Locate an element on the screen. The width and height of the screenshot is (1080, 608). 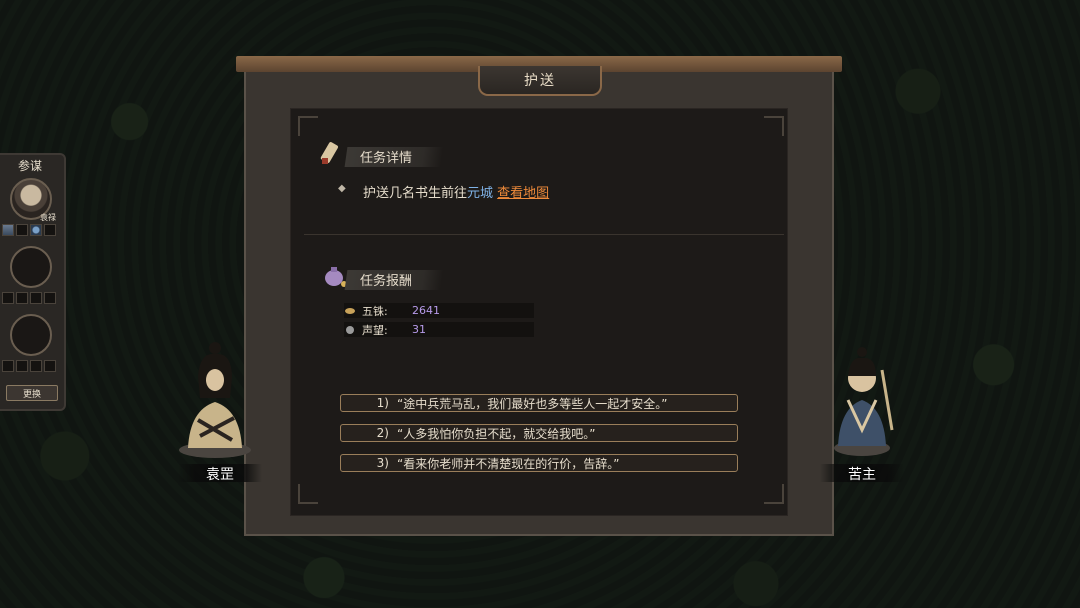
reputation-icon is located at coordinates (350, 329).